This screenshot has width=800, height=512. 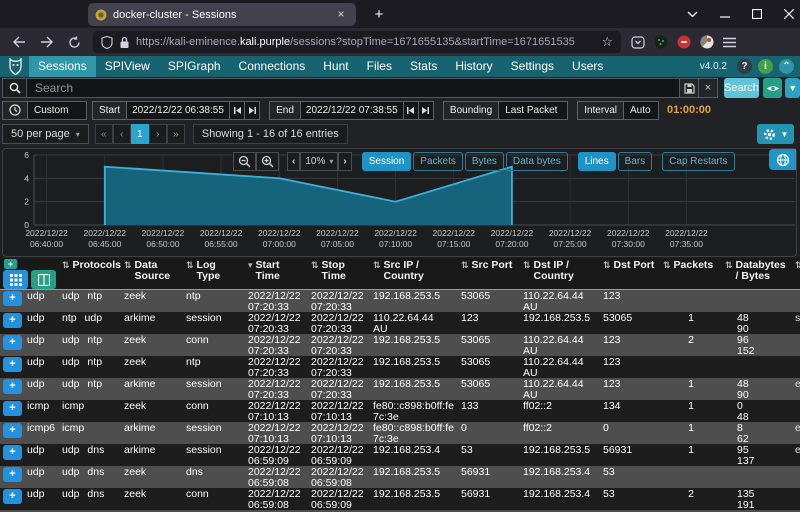 What do you see at coordinates (15, 279) in the screenshot?
I see `sessions-view-grid-button` at bounding box center [15, 279].